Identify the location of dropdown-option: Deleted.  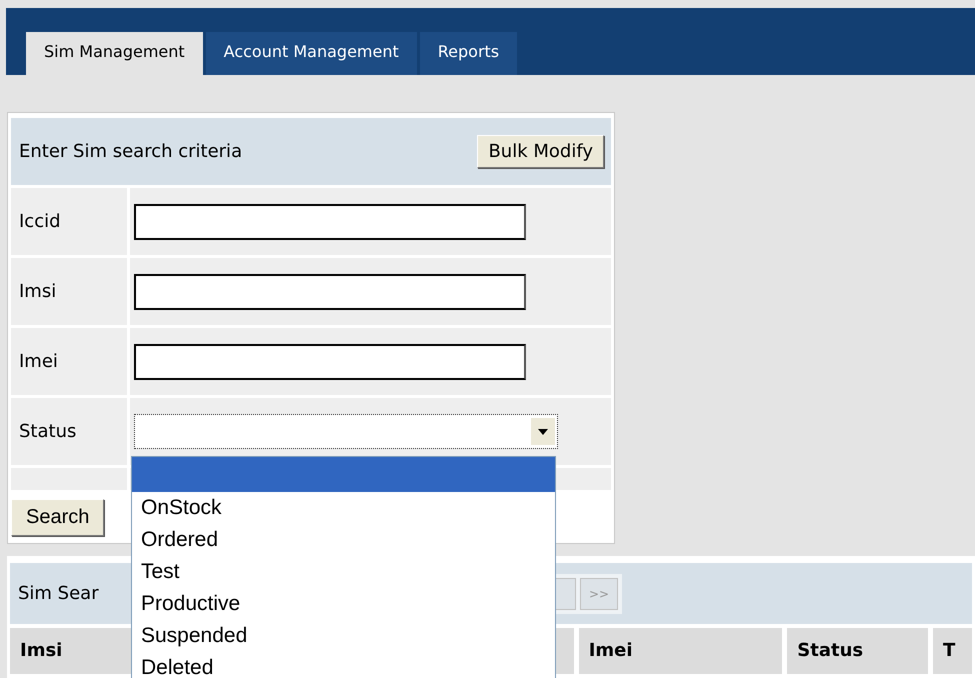
(343, 665).